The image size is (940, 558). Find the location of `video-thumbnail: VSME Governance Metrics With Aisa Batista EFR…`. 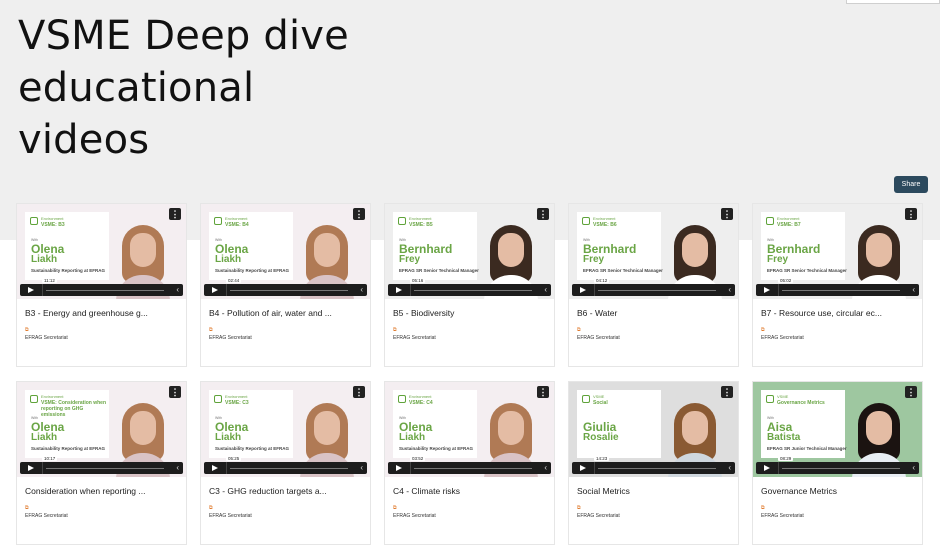

video-thumbnail: VSME Governance Metrics With Aisa Batista EFR… is located at coordinates (837, 429).